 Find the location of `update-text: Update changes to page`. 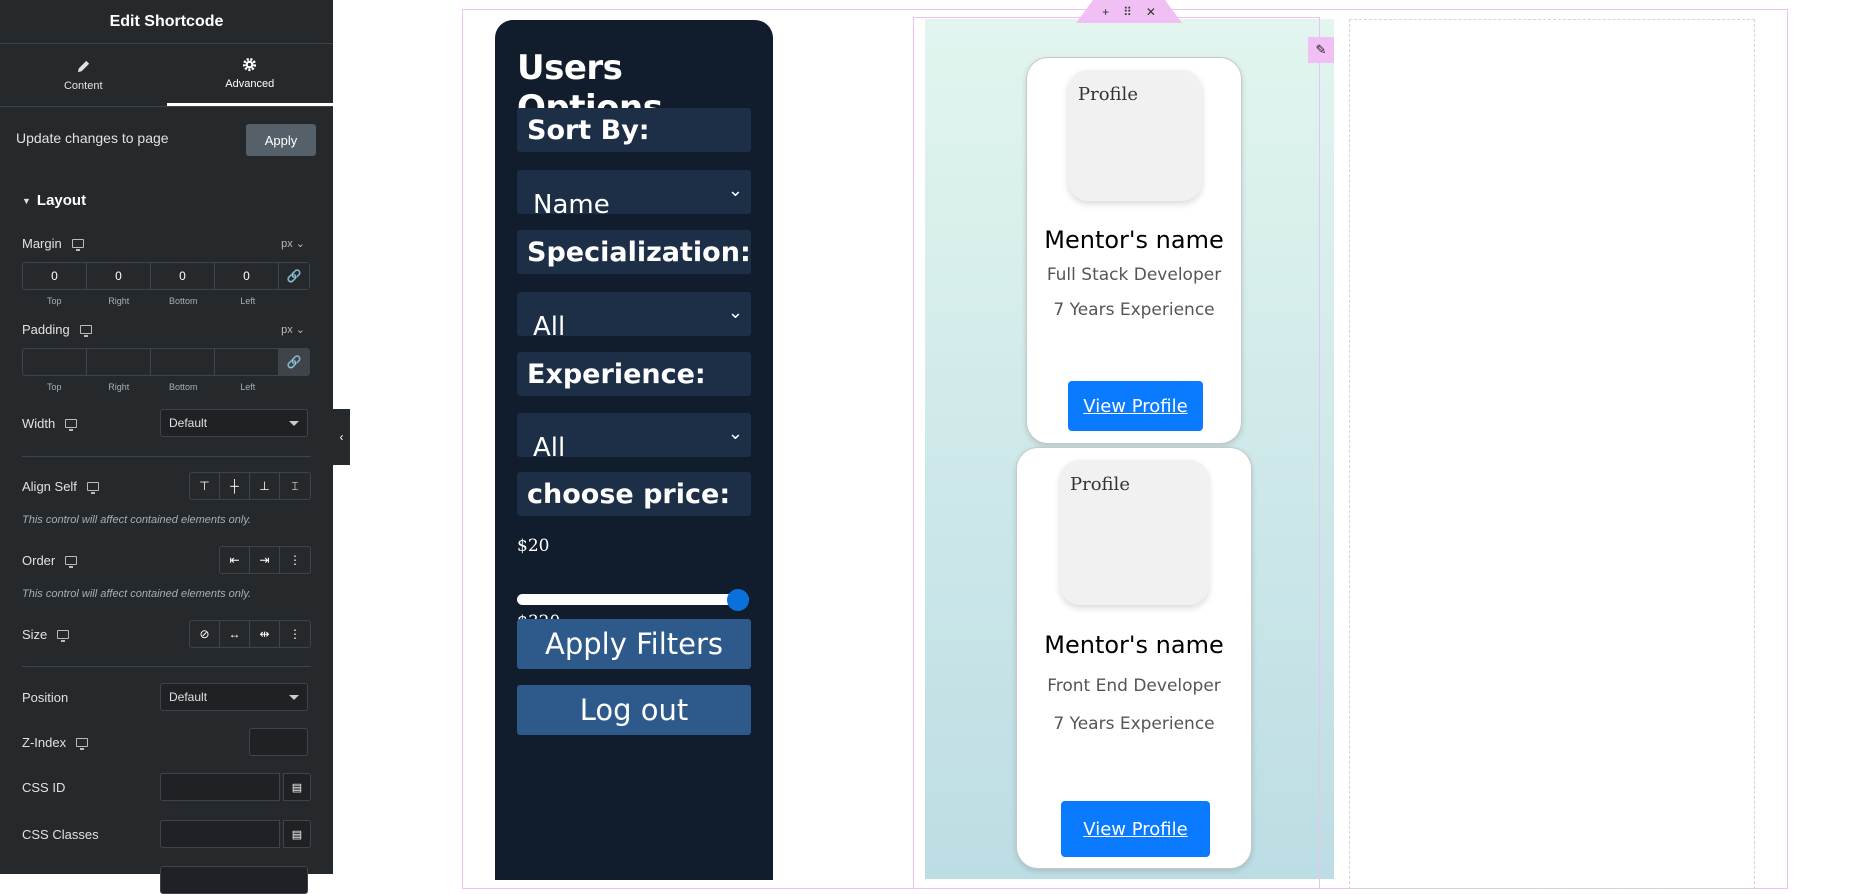

update-text: Update changes to page is located at coordinates (92, 138).